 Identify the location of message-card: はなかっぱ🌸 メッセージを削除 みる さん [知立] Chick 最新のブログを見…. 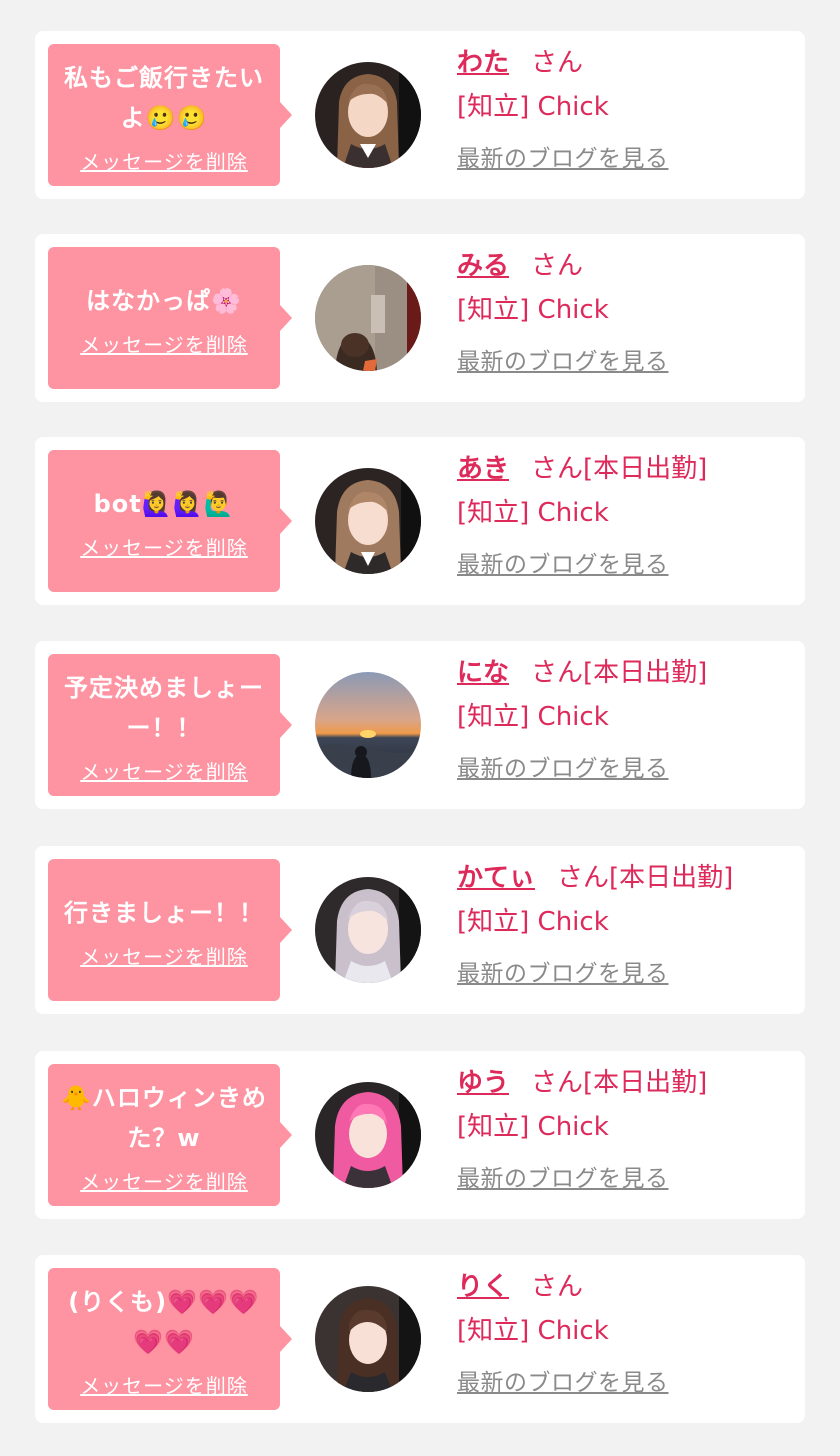
(420, 318).